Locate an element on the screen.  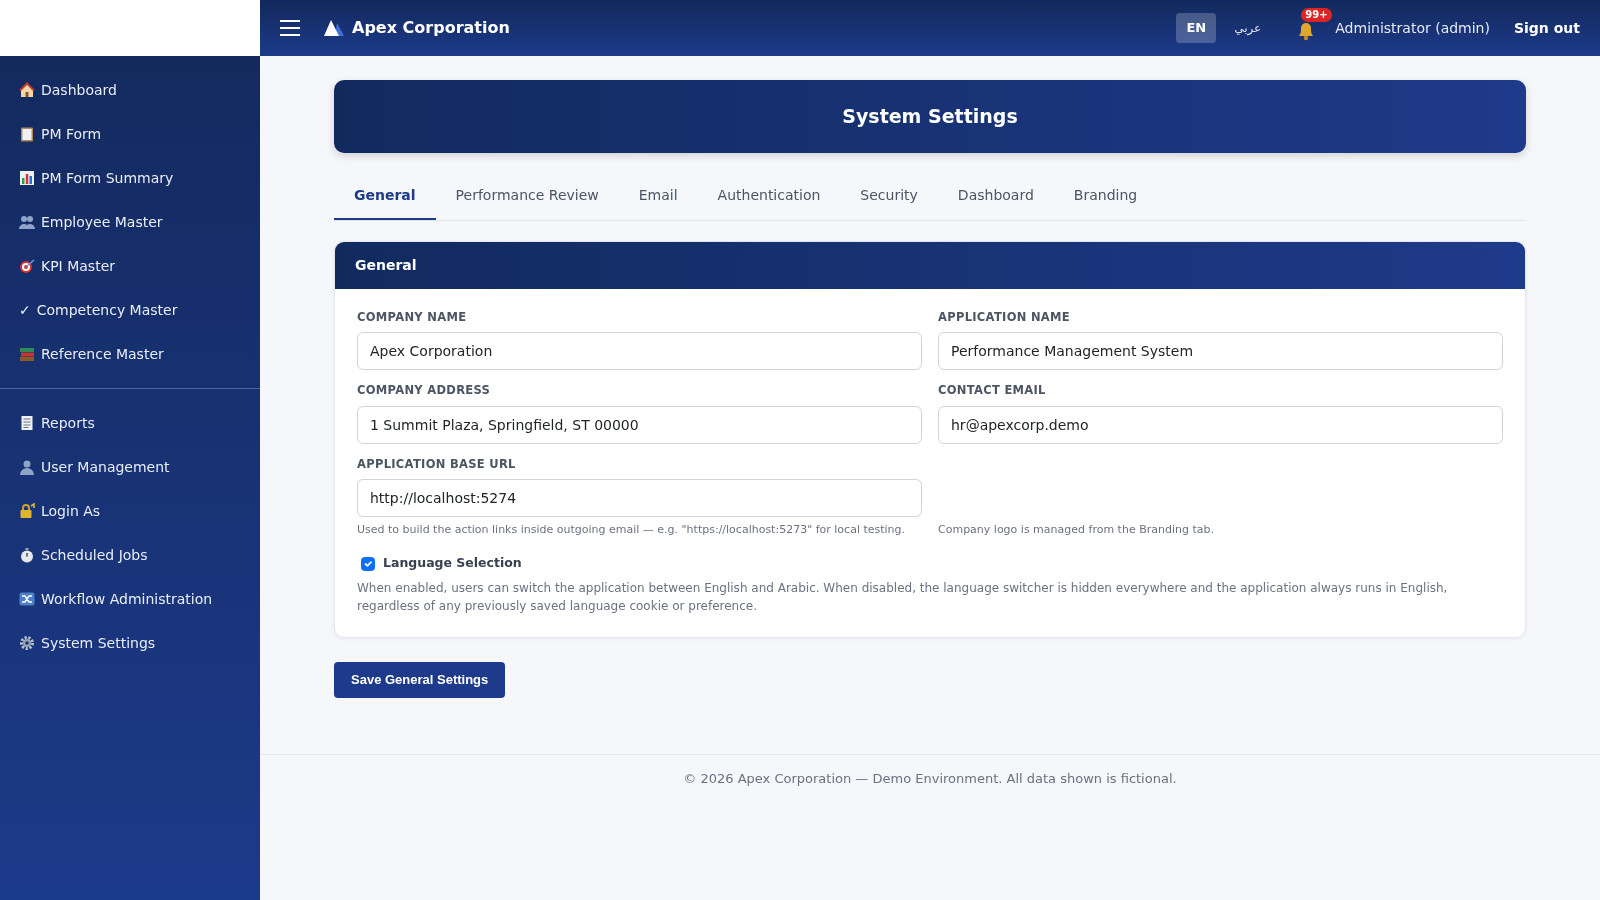
sidebar-item: System Settings is located at coordinates (130, 643).